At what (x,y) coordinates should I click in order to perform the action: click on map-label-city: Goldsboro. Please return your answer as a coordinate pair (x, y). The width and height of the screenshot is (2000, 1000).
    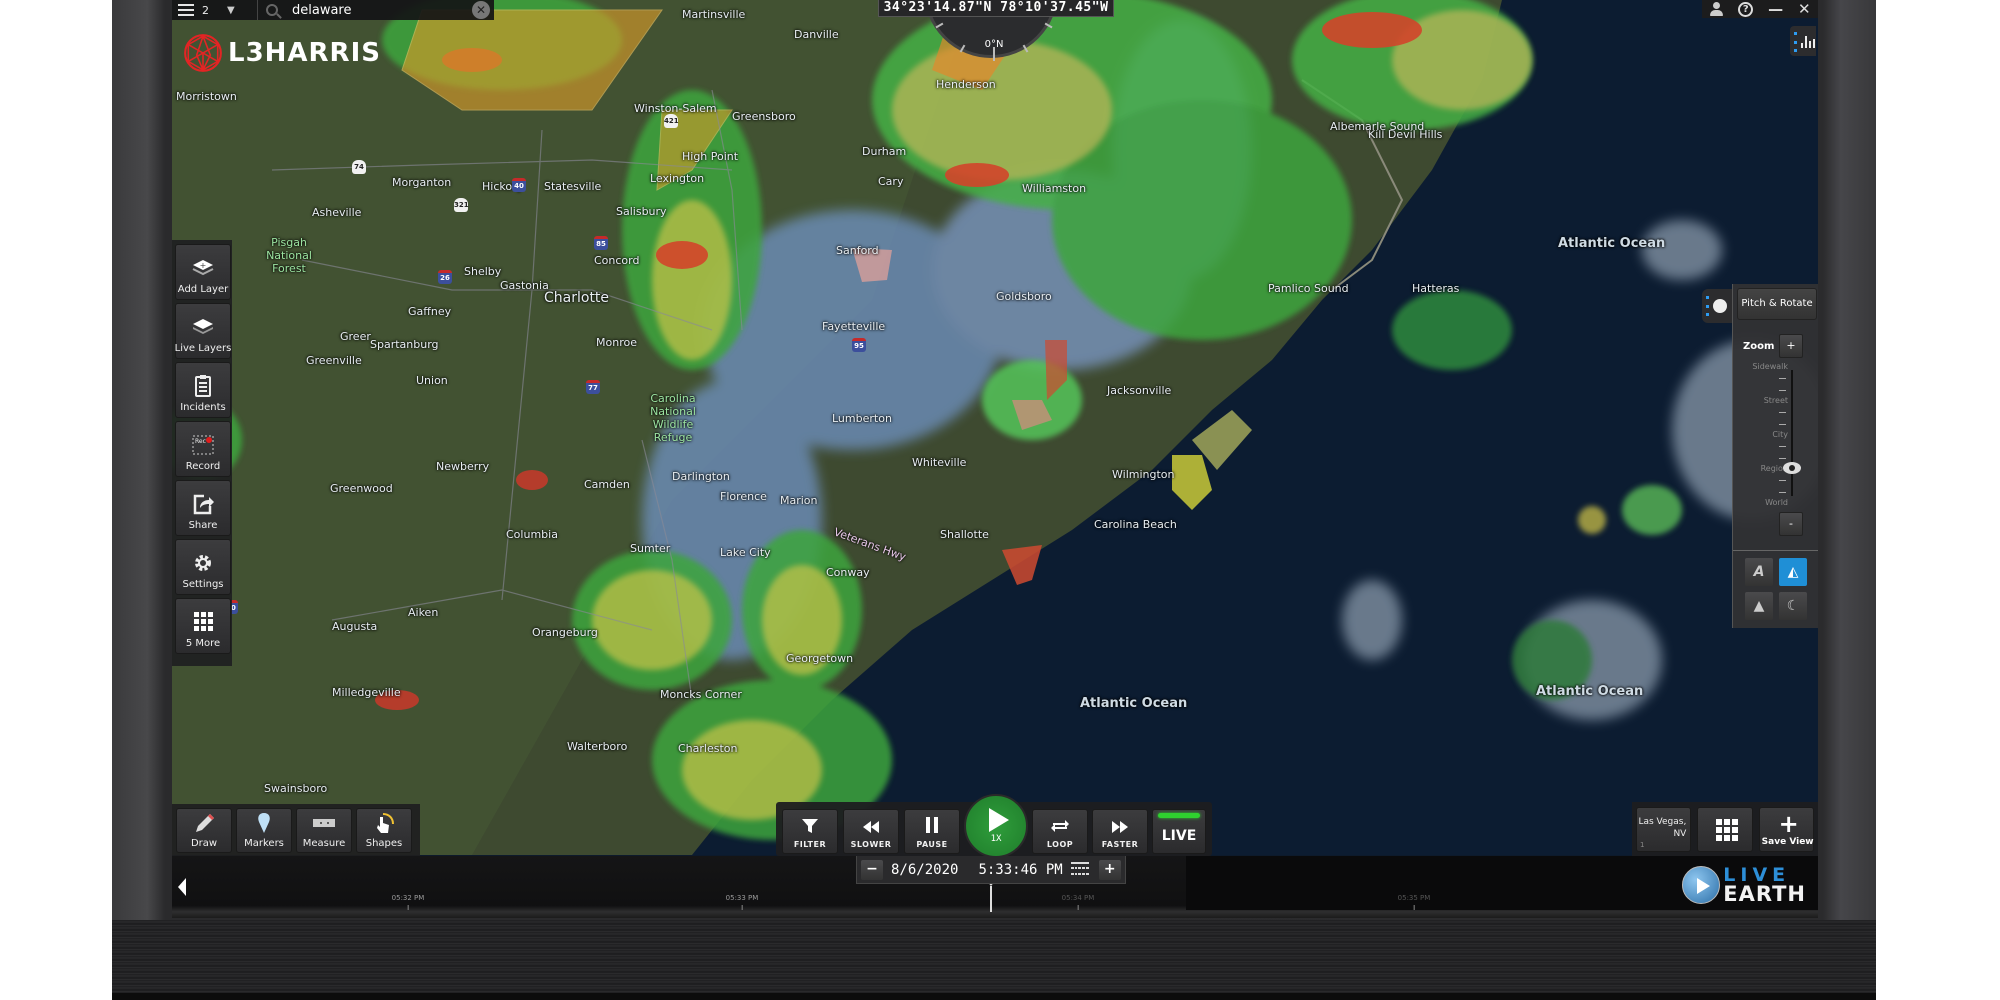
    Looking at the image, I should click on (1024, 296).